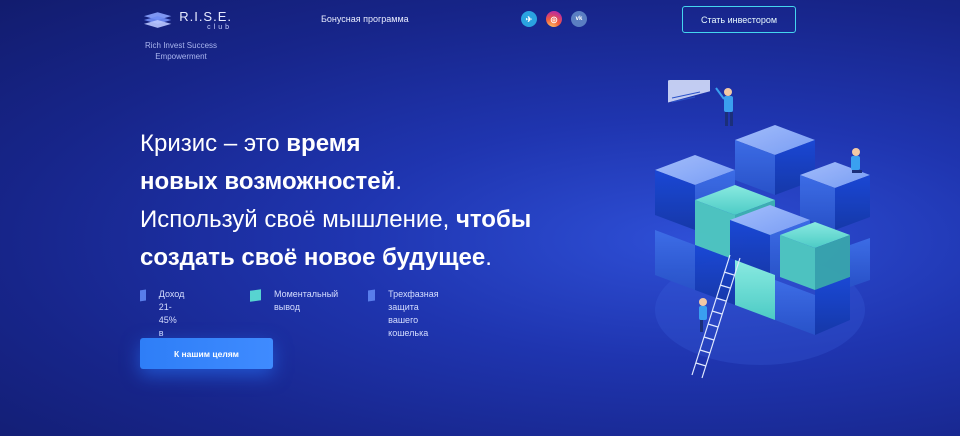 The image size is (960, 436). Describe the element at coordinates (294, 301) in the screenshot. I see `feature-withdrawal: Моментальный вывод` at that location.